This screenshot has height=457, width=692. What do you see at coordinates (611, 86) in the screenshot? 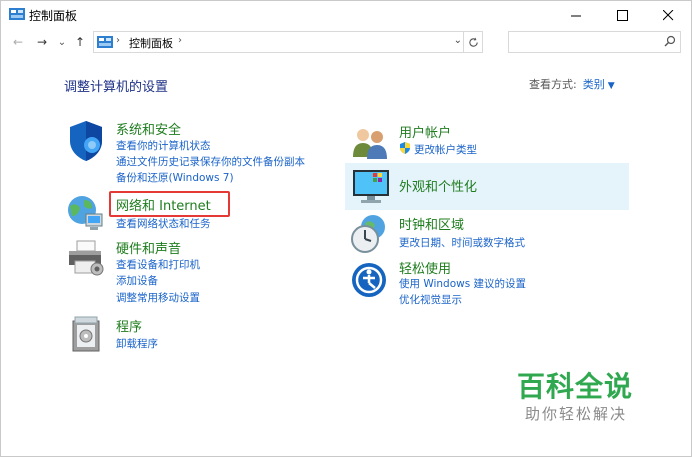
I see `view-by-dropdown-icon: ▼` at bounding box center [611, 86].